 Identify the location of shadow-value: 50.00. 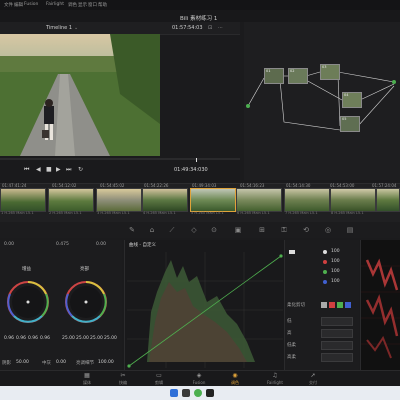
(22, 362).